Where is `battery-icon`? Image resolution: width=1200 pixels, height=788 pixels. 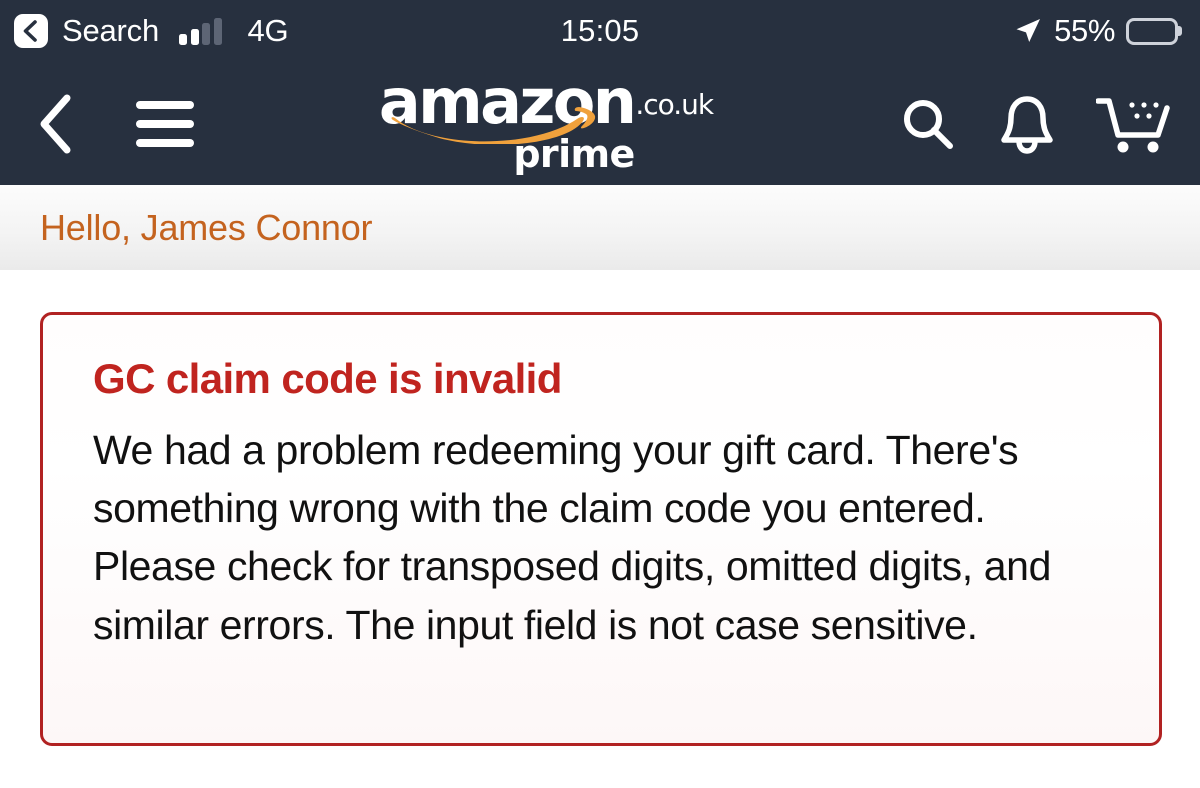 battery-icon is located at coordinates (1152, 31).